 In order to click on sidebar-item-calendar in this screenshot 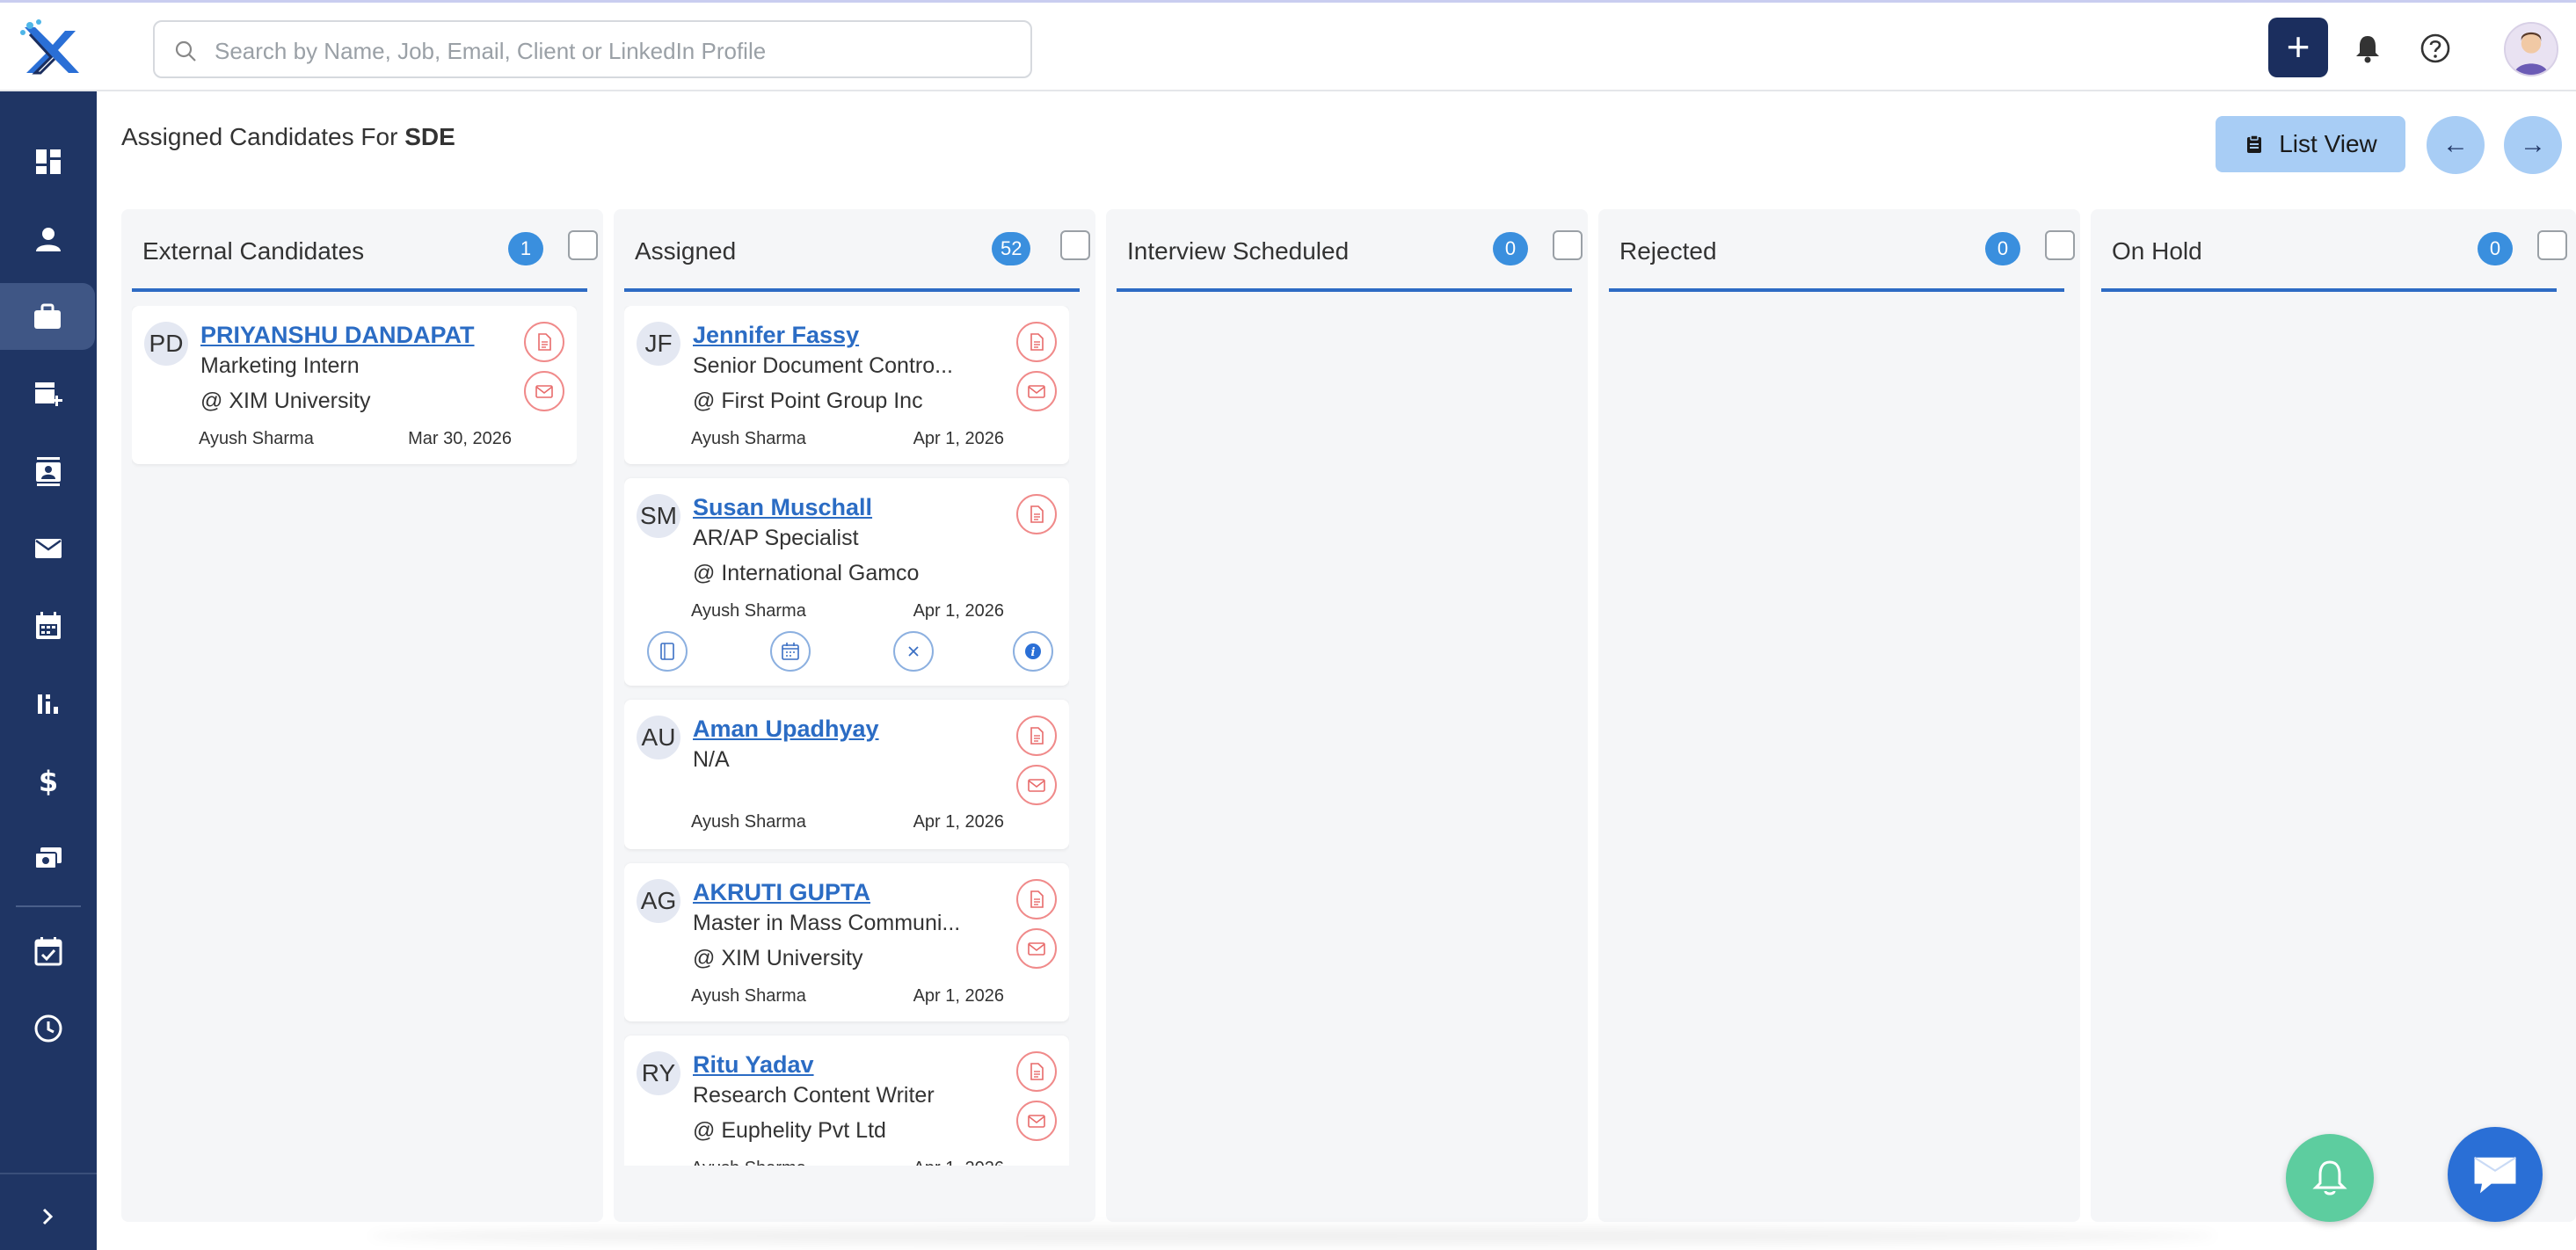, I will do `click(48, 625)`.